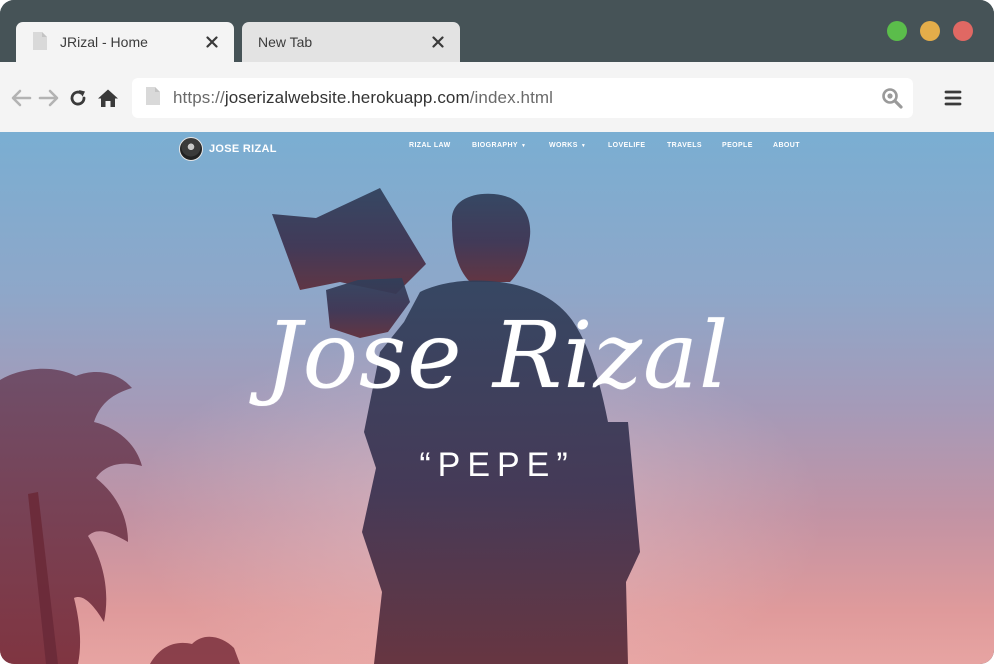 The image size is (994, 664). I want to click on url-path: /index.html, so click(511, 97).